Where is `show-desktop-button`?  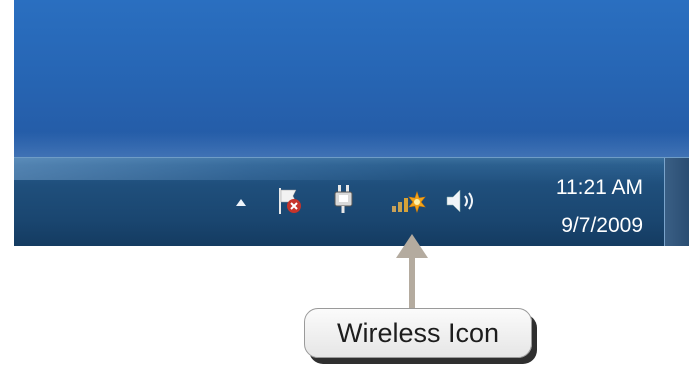
show-desktop-button is located at coordinates (676, 202).